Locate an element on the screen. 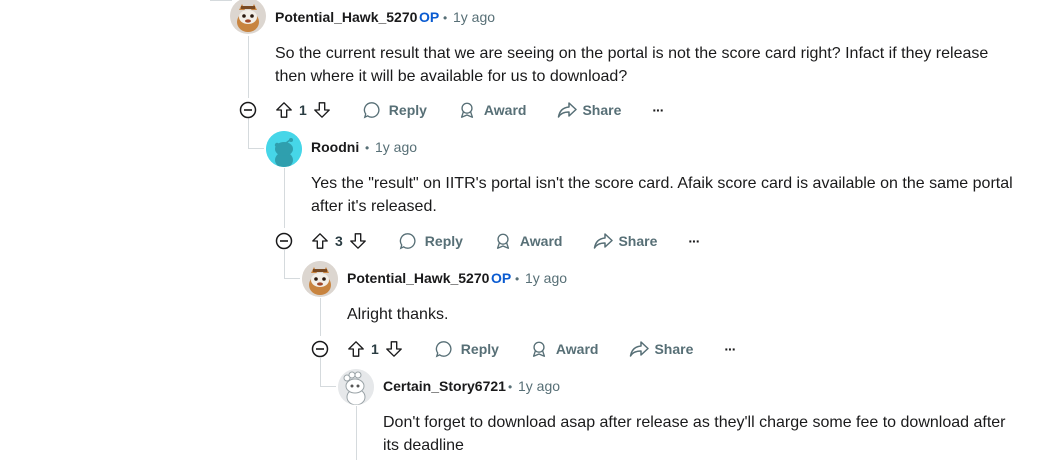 The width and height of the screenshot is (1039, 460). comment-actions: 3 Reply Award Share ··· is located at coordinates (505, 241).